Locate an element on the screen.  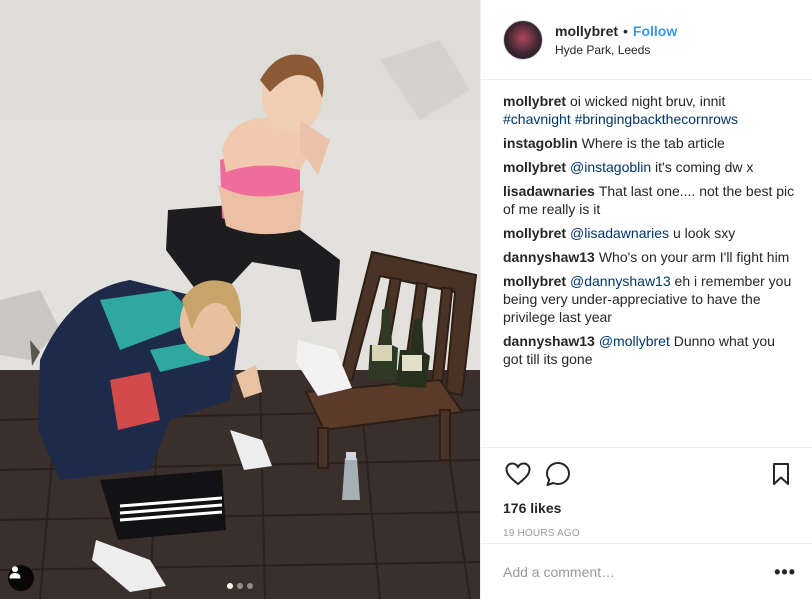
mention-link: @dannyshaw13 is located at coordinates (620, 281).